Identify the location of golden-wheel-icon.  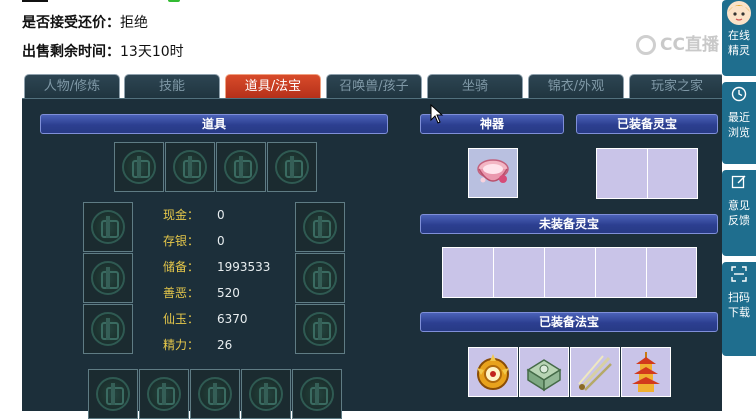
(493, 372).